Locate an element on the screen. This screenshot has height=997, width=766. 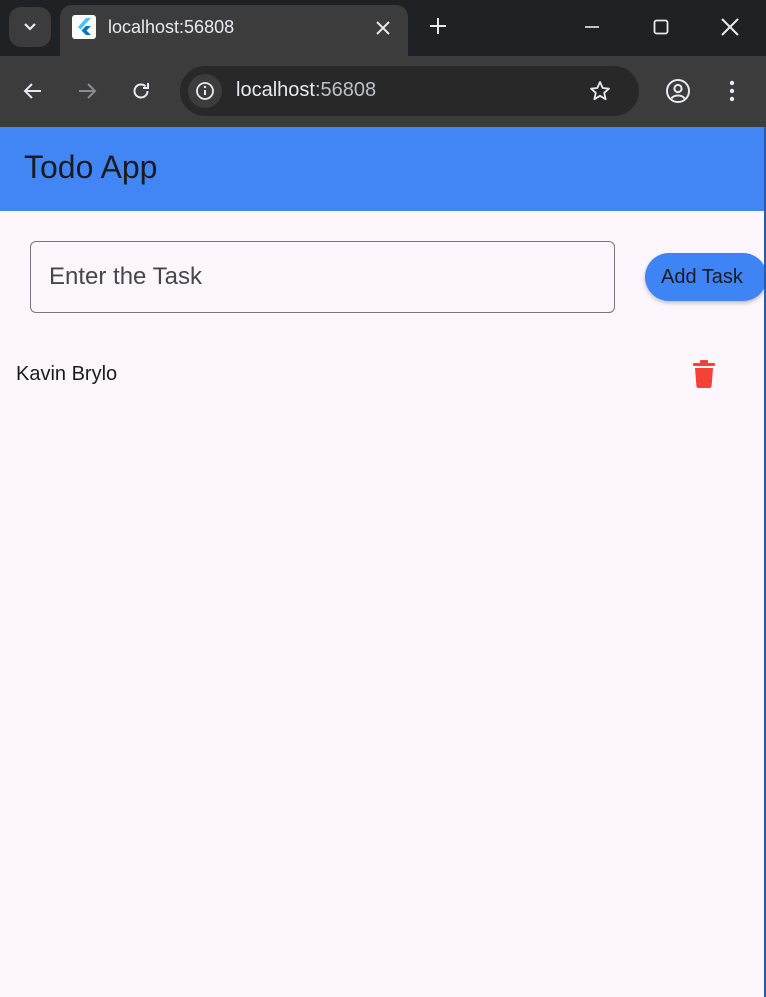
chevron-down-icon is located at coordinates (30, 27).